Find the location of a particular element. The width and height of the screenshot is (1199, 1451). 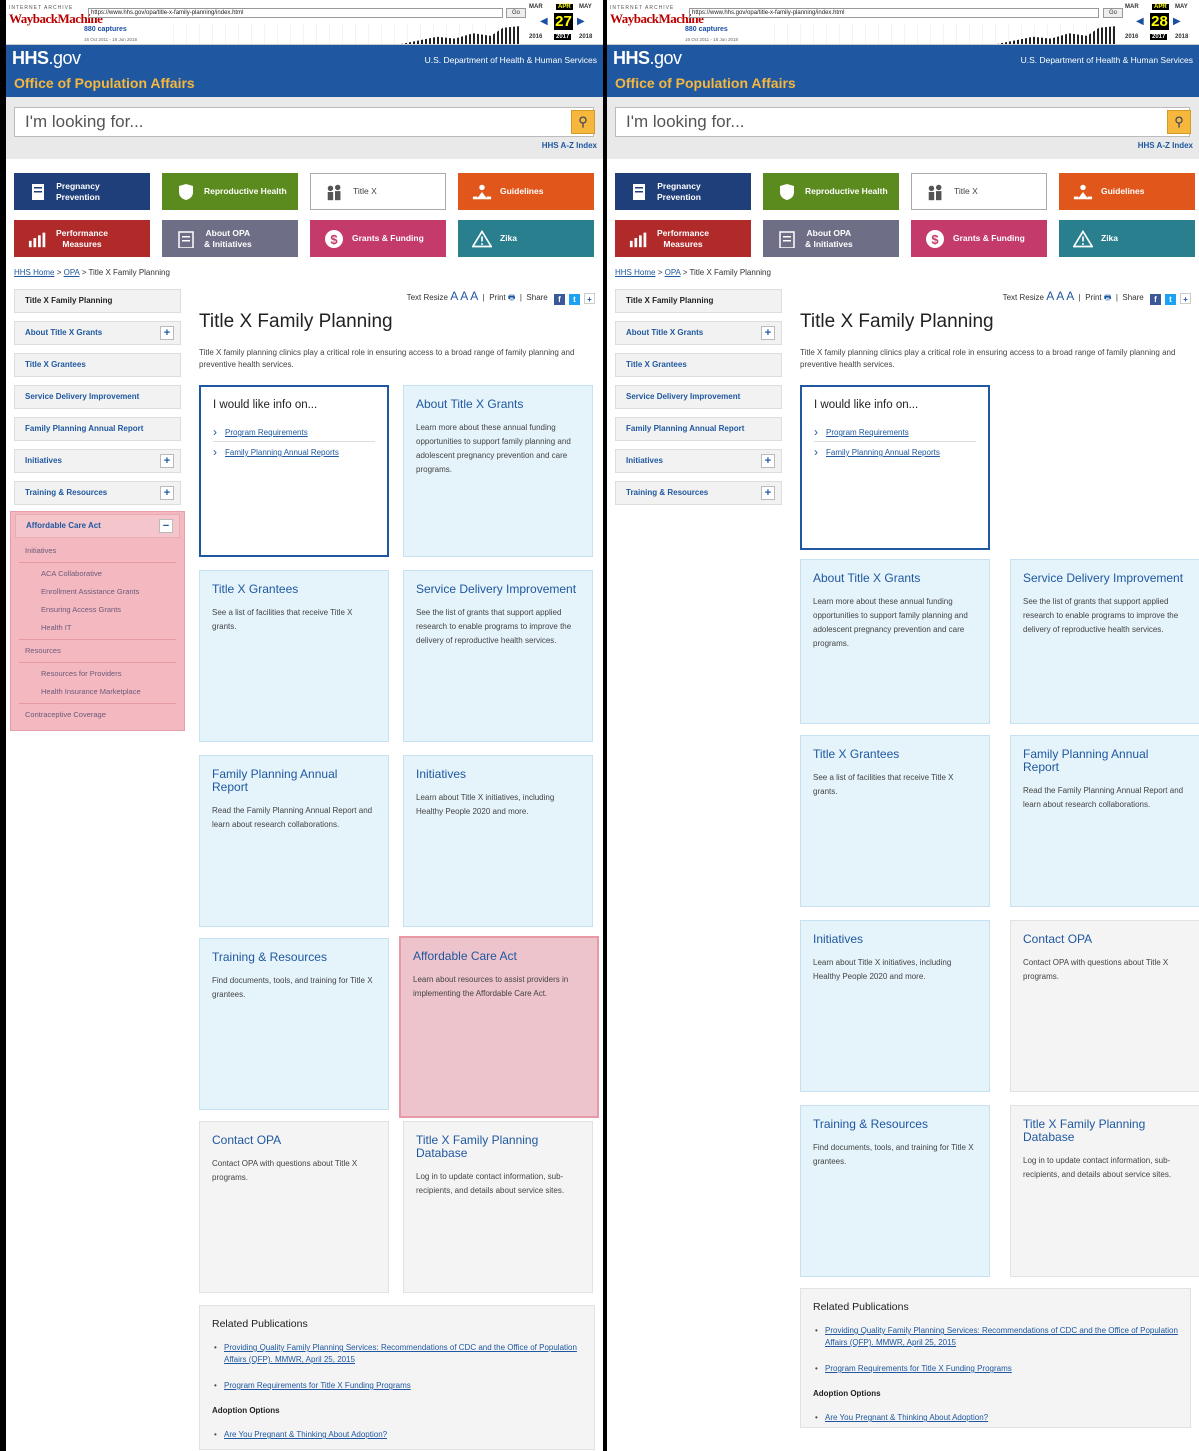

aca-sub-link: Resources for Providers is located at coordinates (97, 674).